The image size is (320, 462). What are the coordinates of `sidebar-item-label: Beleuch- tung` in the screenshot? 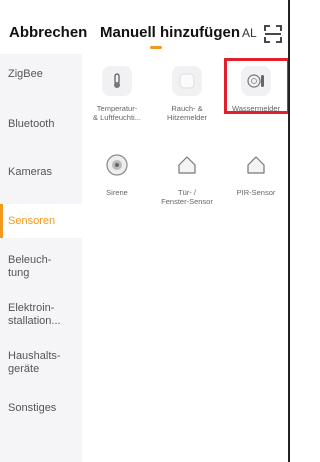 It's located at (30, 266).